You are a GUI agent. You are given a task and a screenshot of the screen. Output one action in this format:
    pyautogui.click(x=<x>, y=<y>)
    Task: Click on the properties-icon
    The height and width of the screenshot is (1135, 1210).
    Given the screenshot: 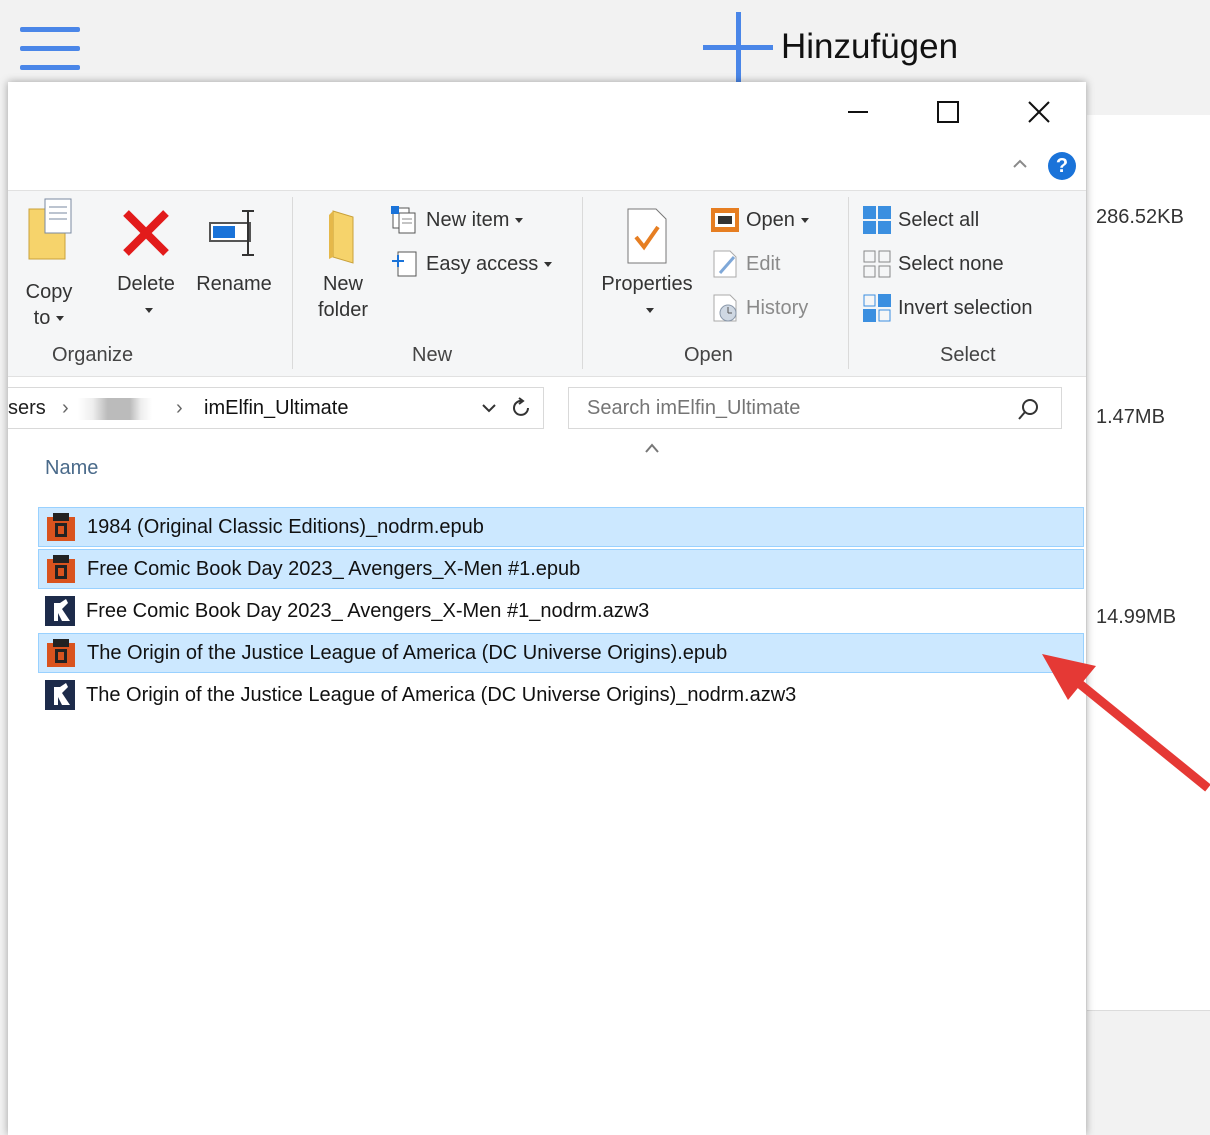 What is the action you would take?
    pyautogui.click(x=647, y=236)
    